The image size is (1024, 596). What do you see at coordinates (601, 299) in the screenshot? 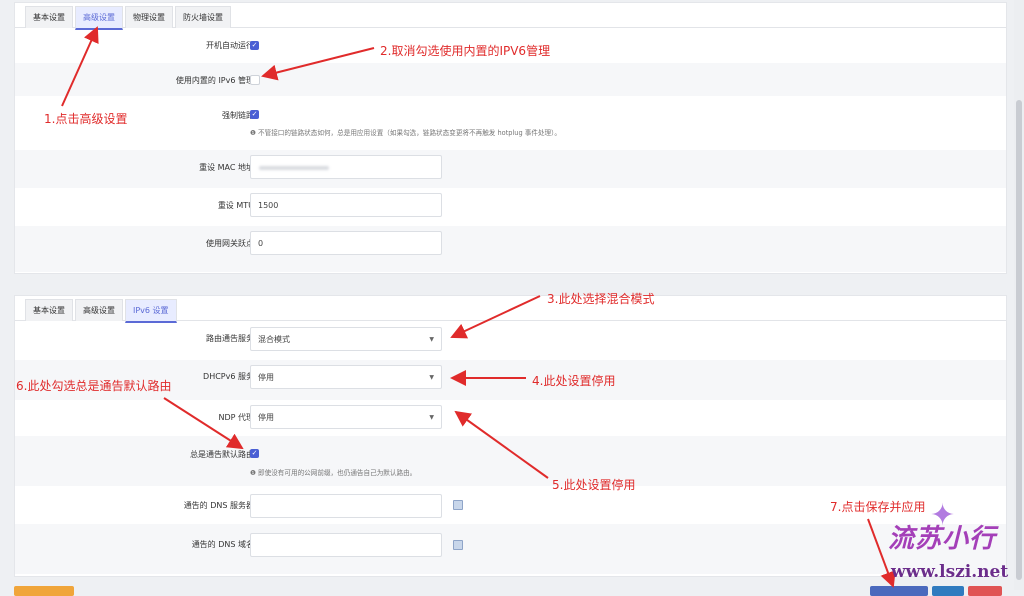
I see `annotation-3: 3.此处选择混合模式` at bounding box center [601, 299].